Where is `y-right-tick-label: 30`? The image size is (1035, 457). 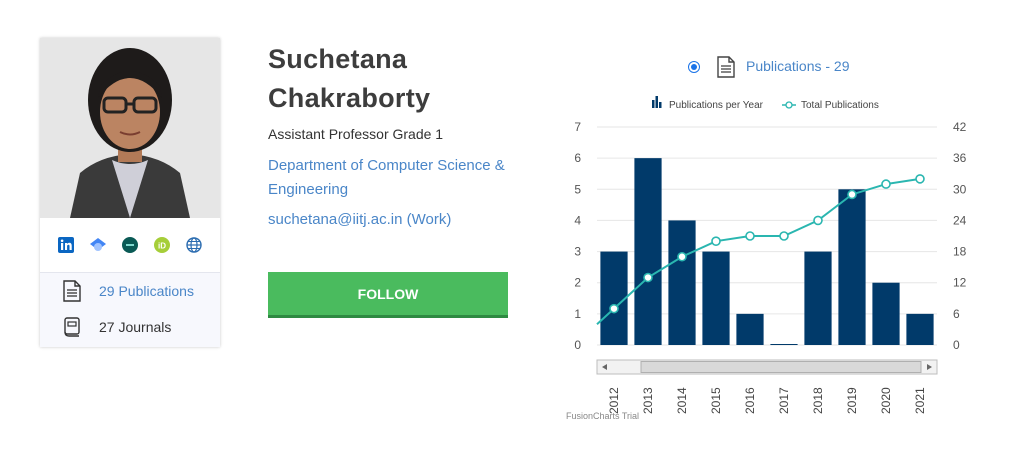
y-right-tick-label: 30 is located at coordinates (960, 189).